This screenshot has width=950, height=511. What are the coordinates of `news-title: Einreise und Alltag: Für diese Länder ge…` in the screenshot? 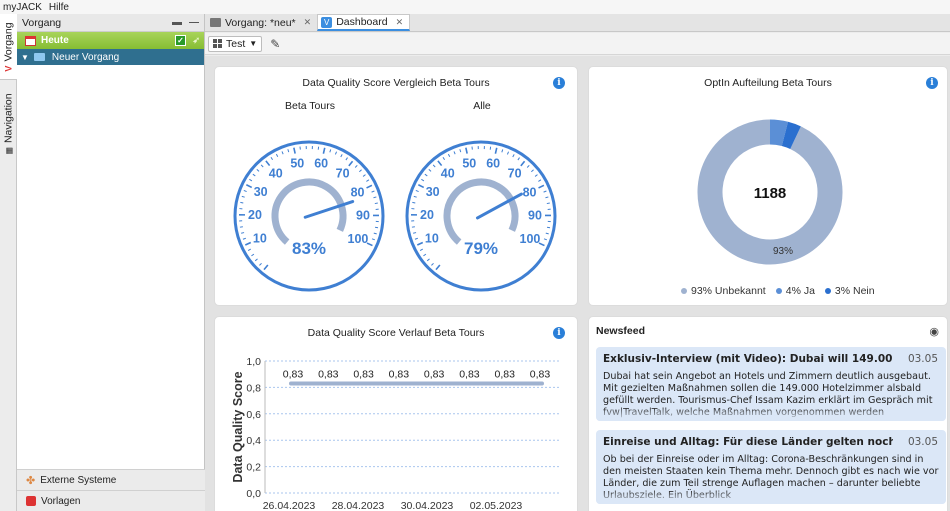 It's located at (748, 442).